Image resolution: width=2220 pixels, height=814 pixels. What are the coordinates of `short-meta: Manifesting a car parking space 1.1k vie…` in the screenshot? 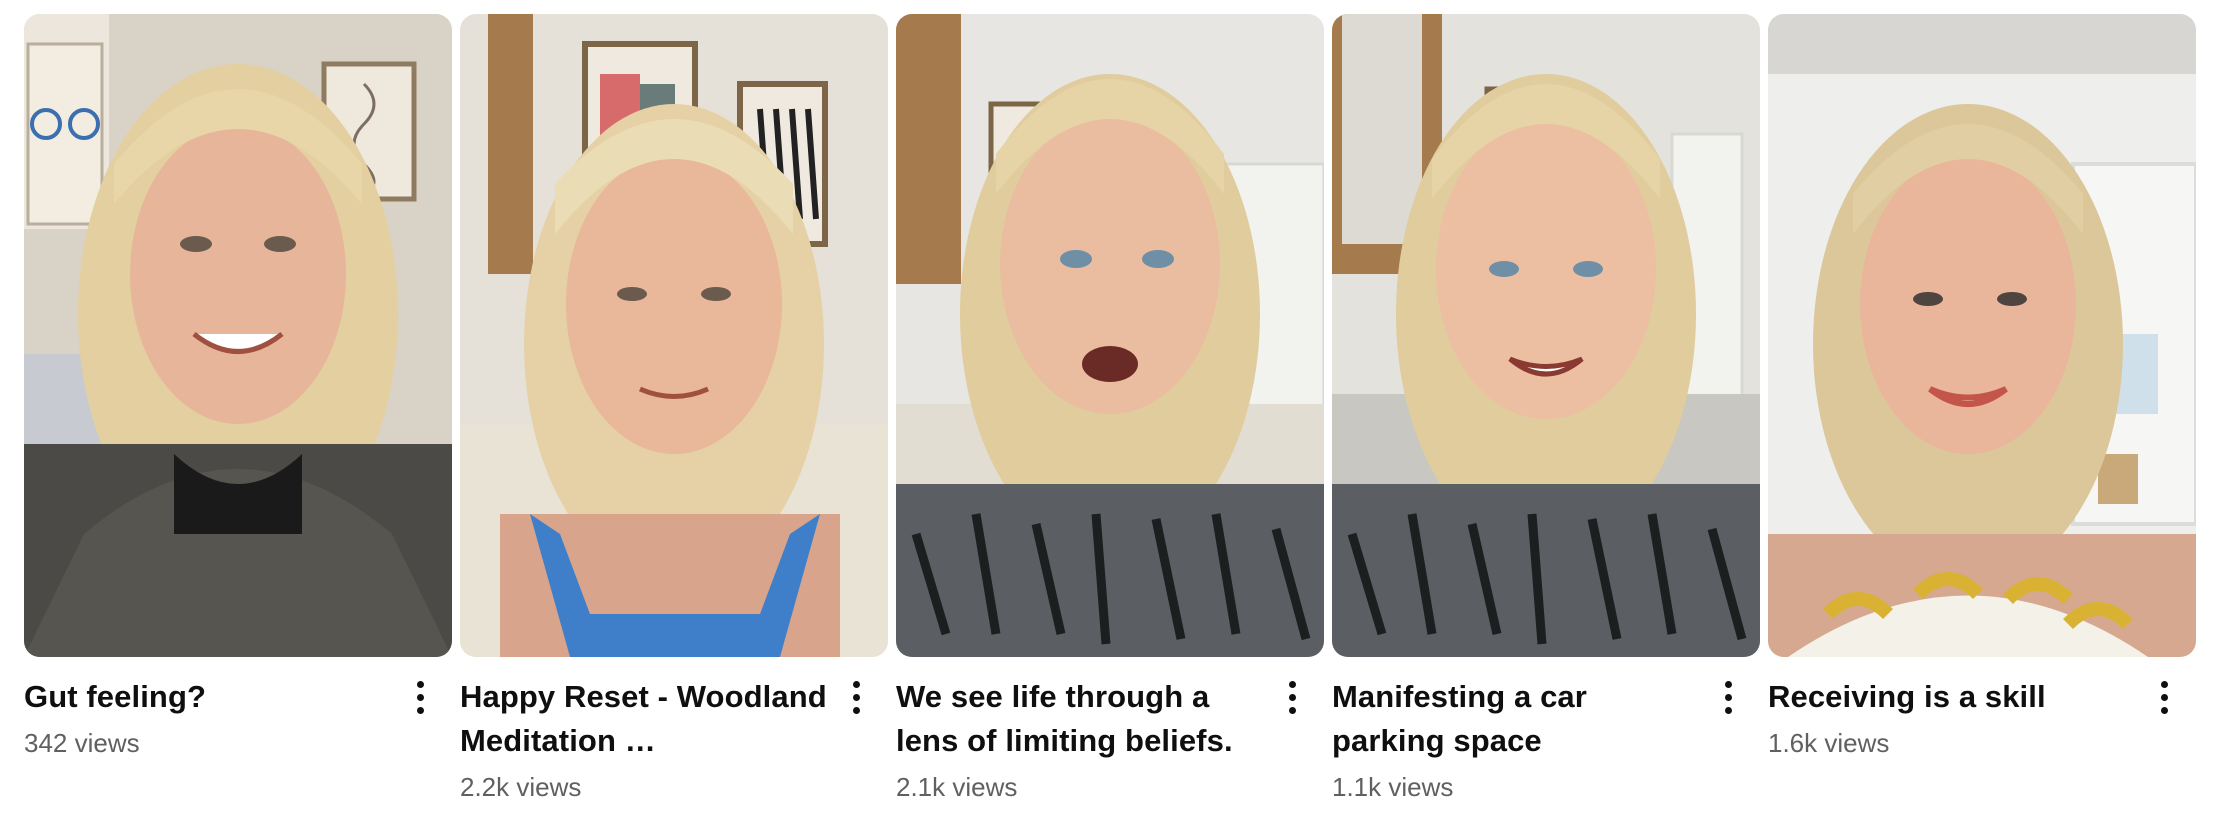 It's located at (1546, 740).